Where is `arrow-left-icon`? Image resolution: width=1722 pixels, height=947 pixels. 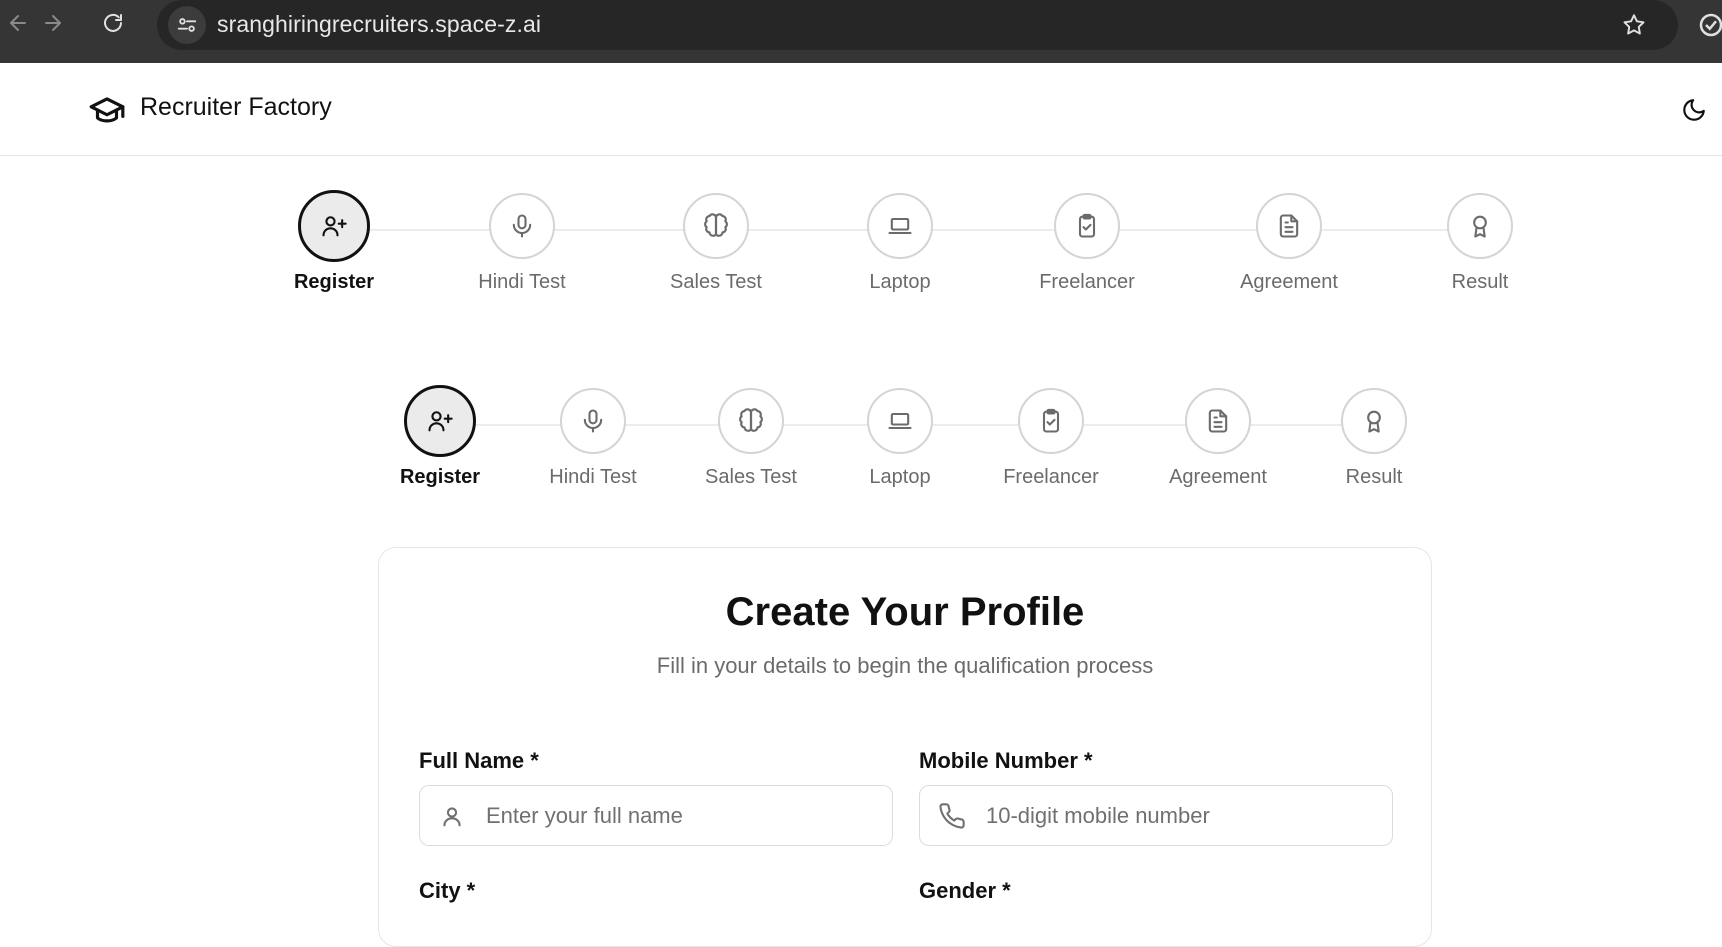
arrow-left-icon is located at coordinates (18, 23).